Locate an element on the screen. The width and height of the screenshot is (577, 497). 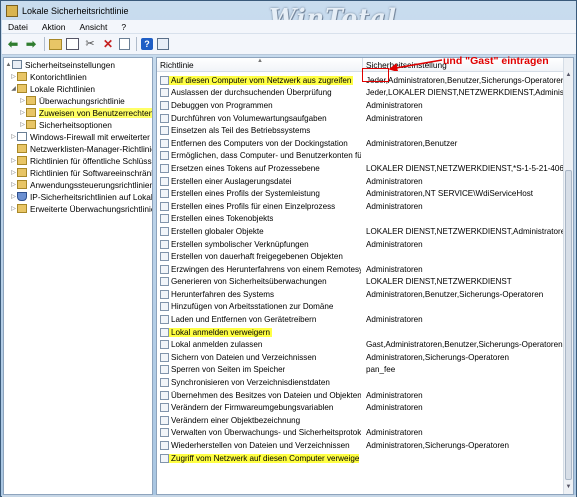
properties-icon is located at coordinates (163, 44).